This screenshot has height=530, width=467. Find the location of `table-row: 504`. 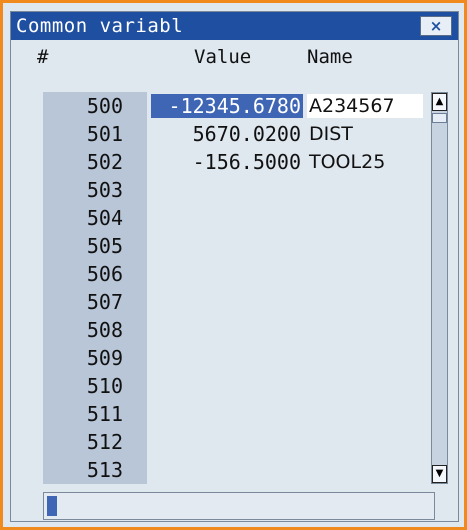

table-row: 504 is located at coordinates (206, 218).